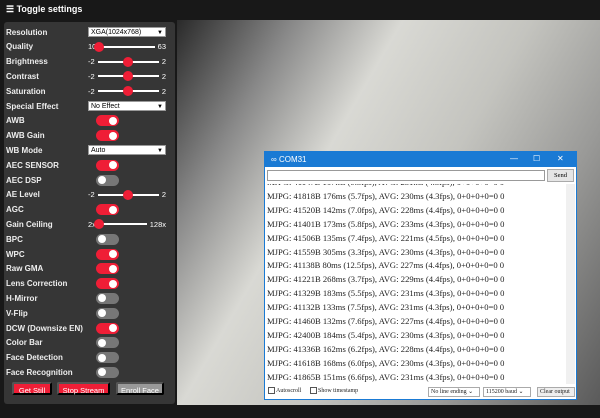 The height and width of the screenshot is (418, 600). Describe the element at coordinates (300, 10) in the screenshot. I see `toggle-settings-header: ☰ Toggle settings` at that location.